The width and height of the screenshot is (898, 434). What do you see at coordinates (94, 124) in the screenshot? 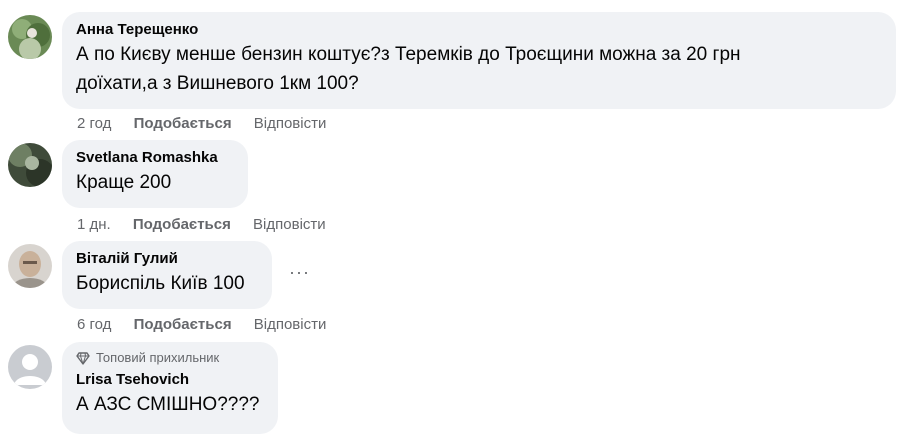
I see `comment-time: 2 год` at bounding box center [94, 124].